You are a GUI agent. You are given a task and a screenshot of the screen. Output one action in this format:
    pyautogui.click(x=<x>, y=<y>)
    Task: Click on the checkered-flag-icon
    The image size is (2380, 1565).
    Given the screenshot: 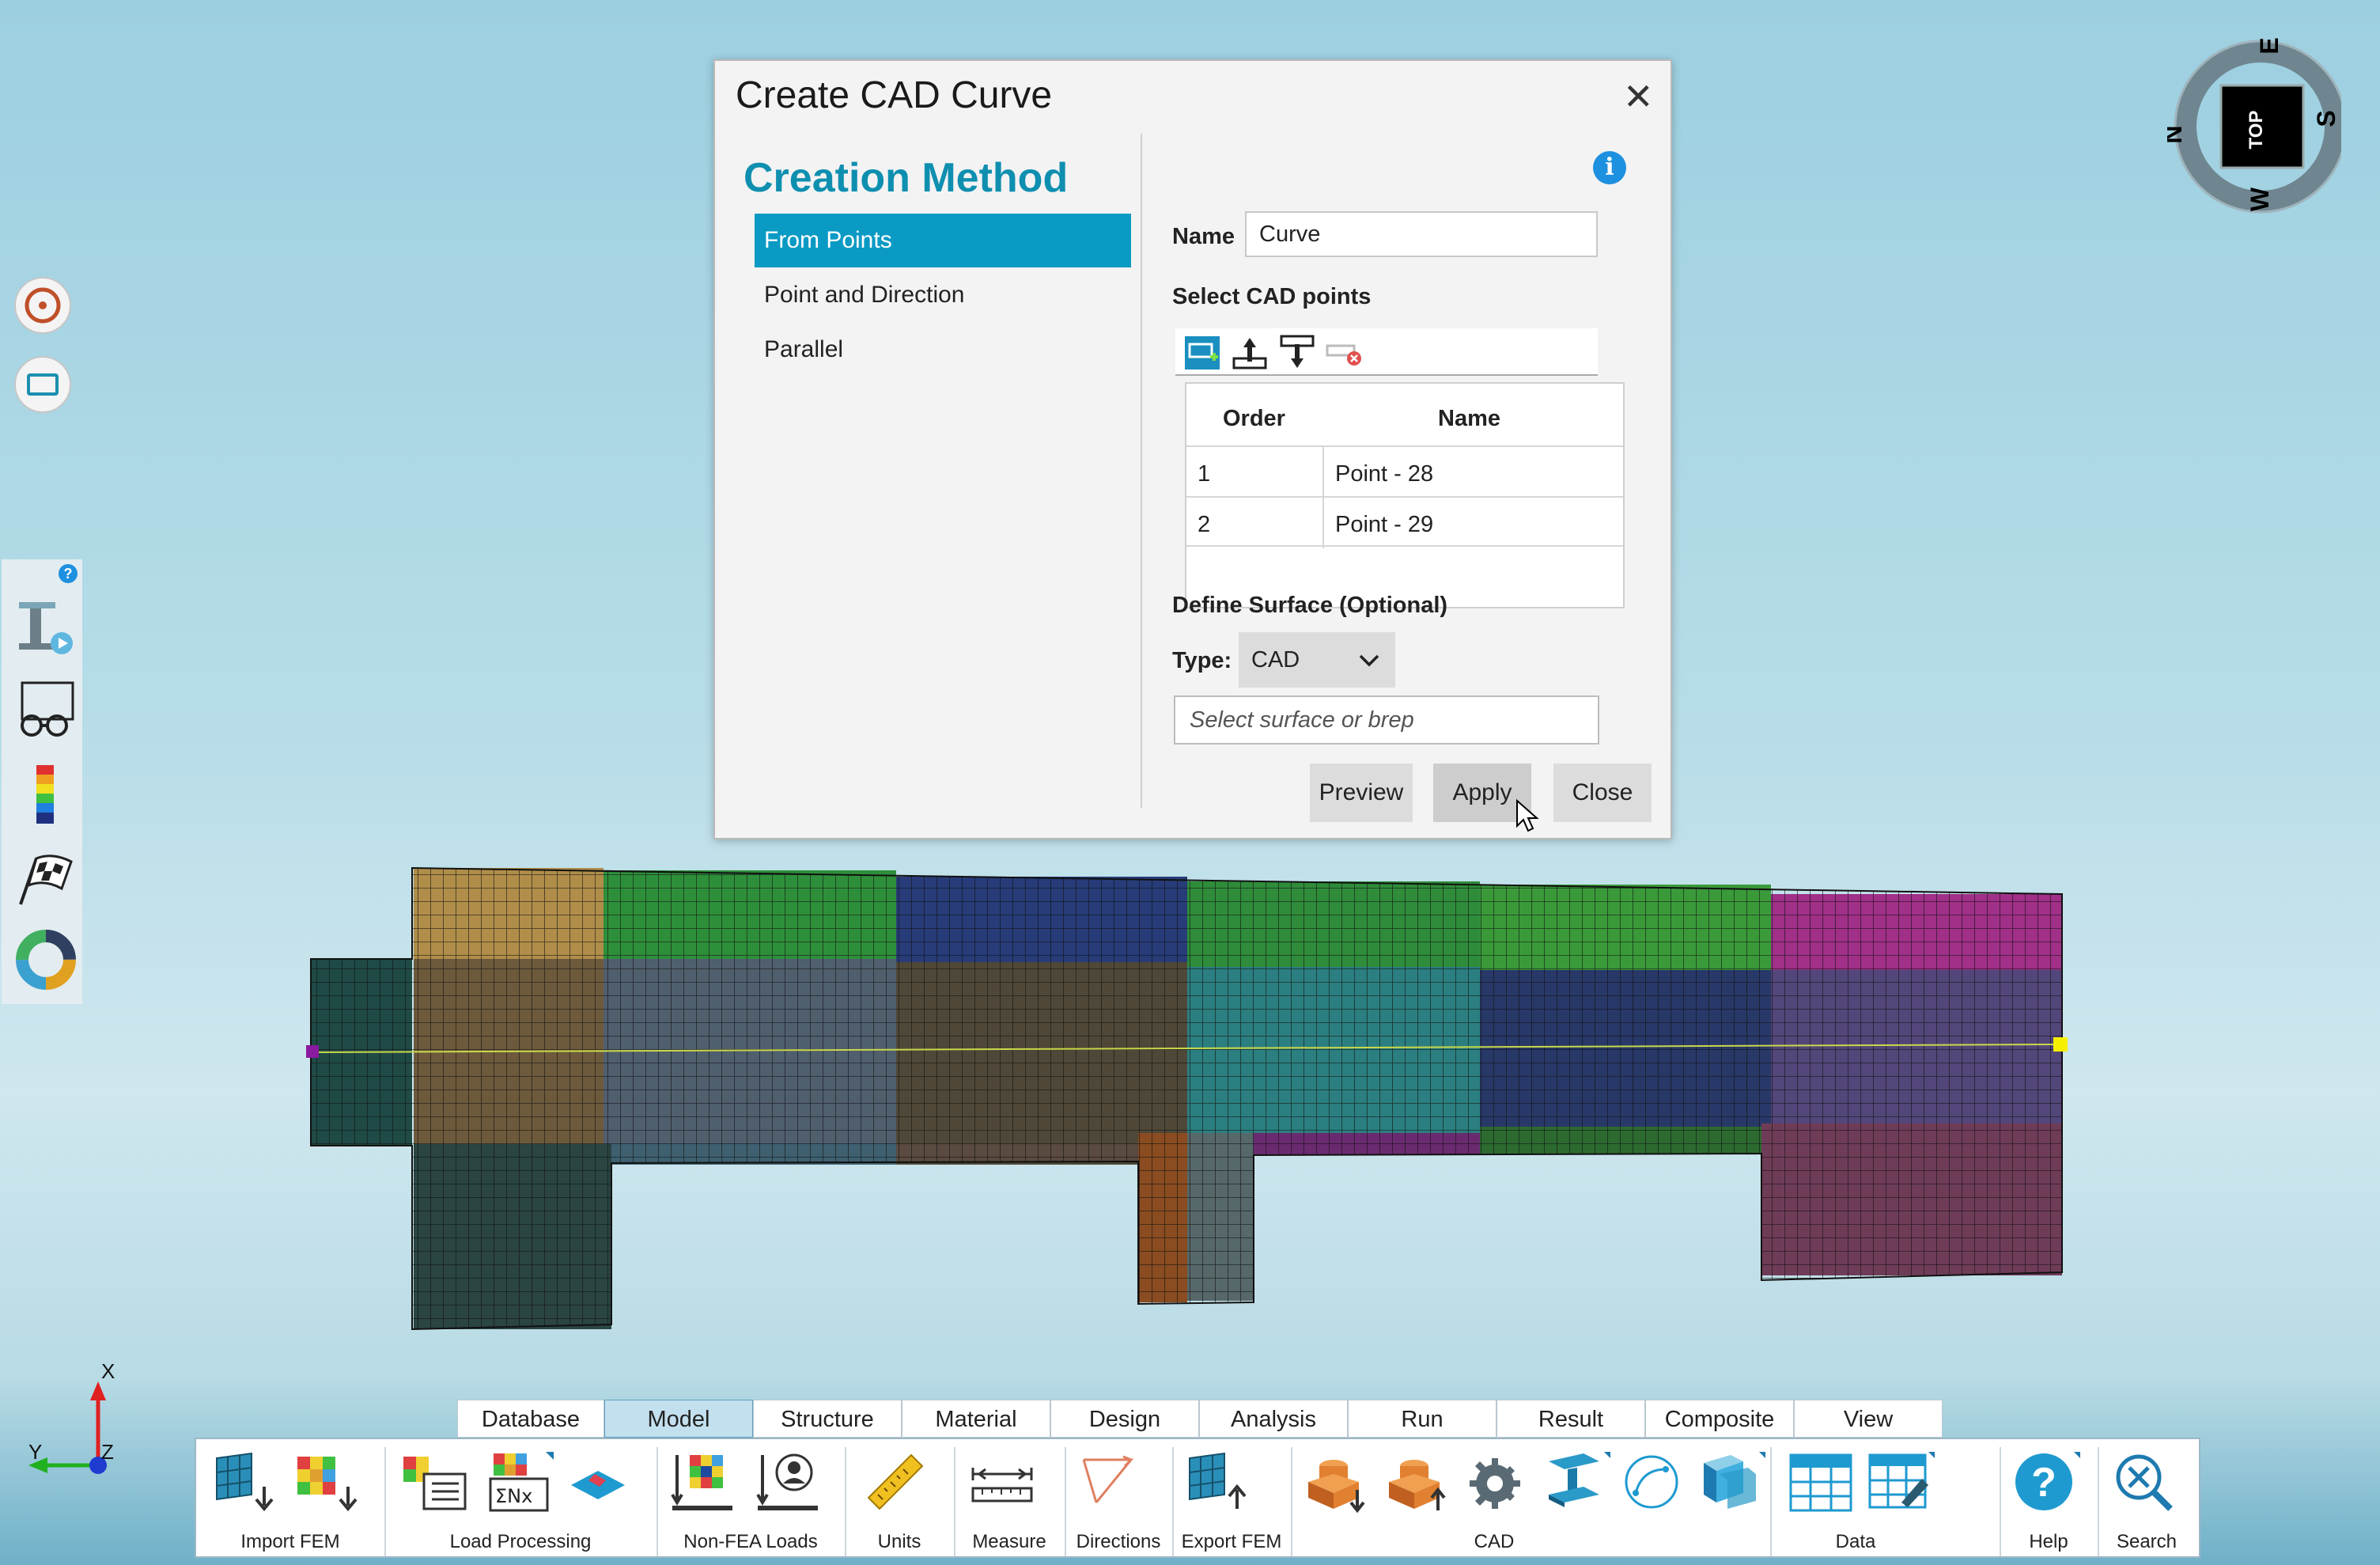 What is the action you would take?
    pyautogui.click(x=46, y=879)
    